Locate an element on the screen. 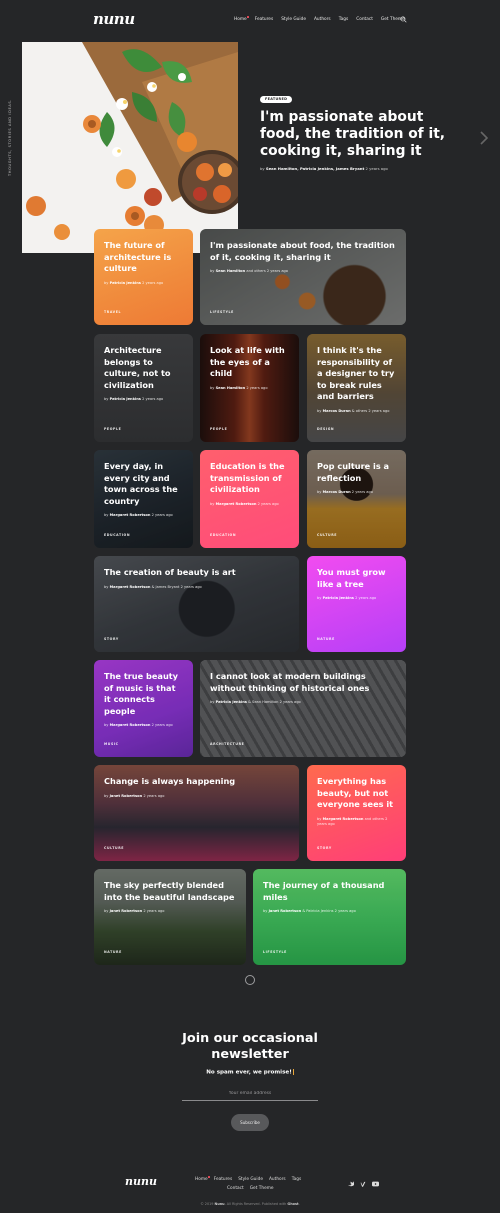 This screenshot has height=1213, width=500. chevron-right-icon is located at coordinates (484, 138).